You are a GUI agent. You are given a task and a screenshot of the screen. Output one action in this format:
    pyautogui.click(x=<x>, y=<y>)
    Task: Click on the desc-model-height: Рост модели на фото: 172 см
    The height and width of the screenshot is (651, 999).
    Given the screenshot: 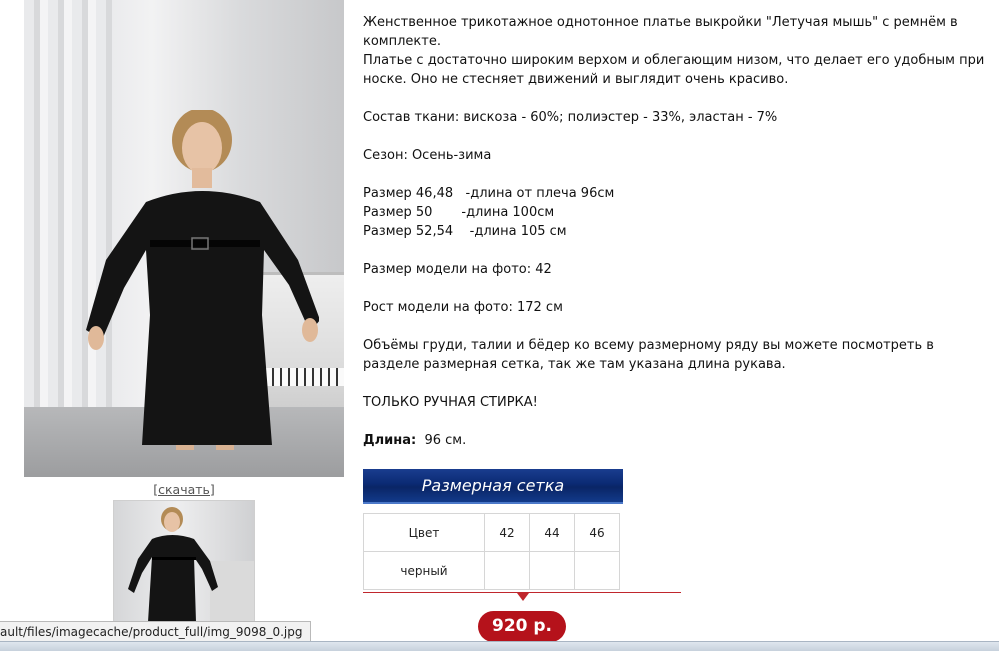 What is the action you would take?
    pyautogui.click(x=463, y=307)
    